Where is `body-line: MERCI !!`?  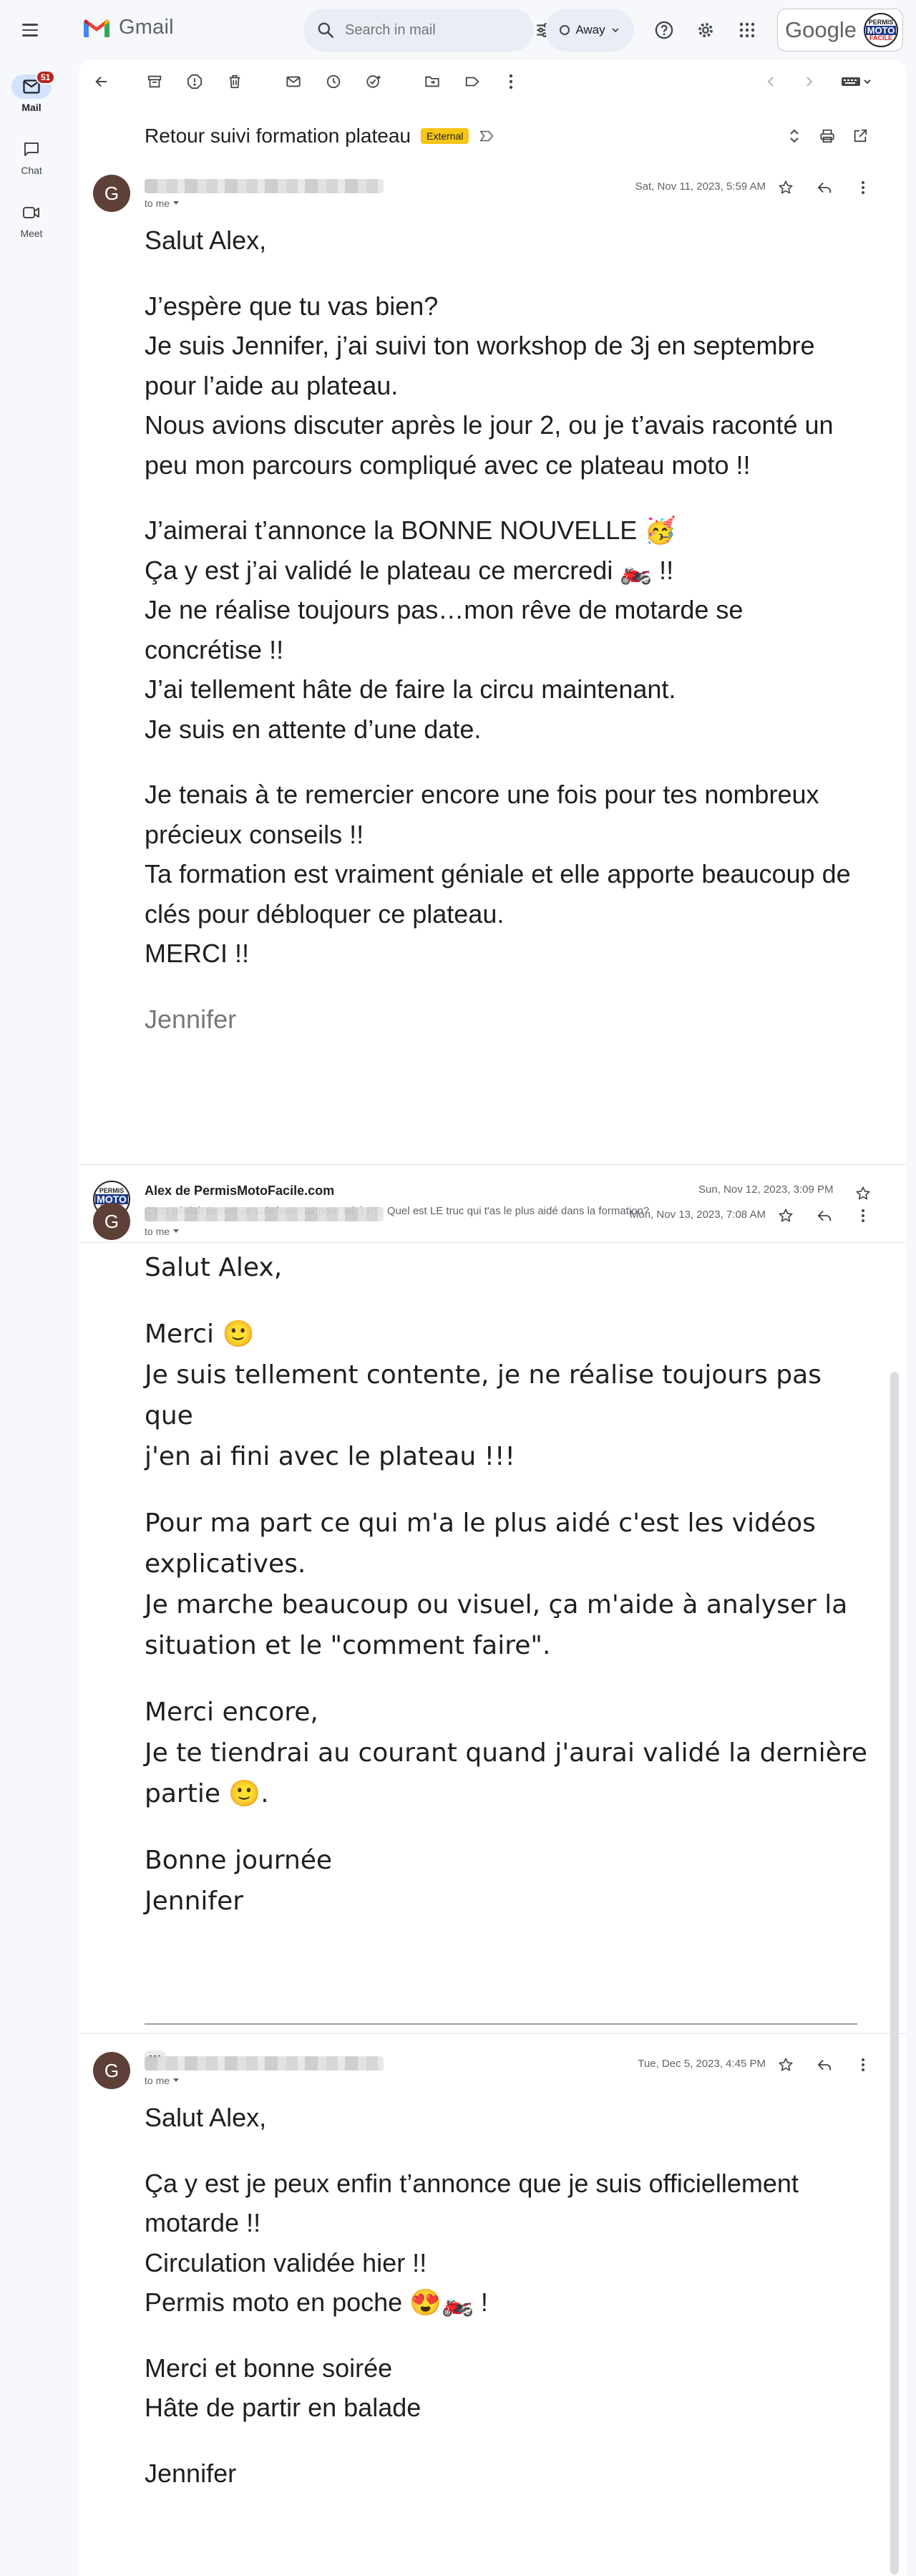 body-line: MERCI !! is located at coordinates (197, 953).